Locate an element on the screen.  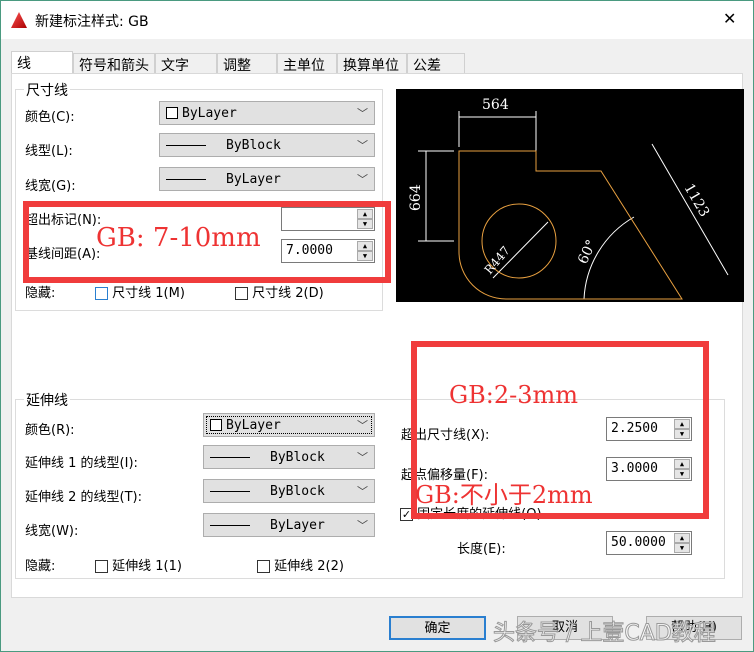
ext-suppress-label: 隐藏: is located at coordinates (40, 566).